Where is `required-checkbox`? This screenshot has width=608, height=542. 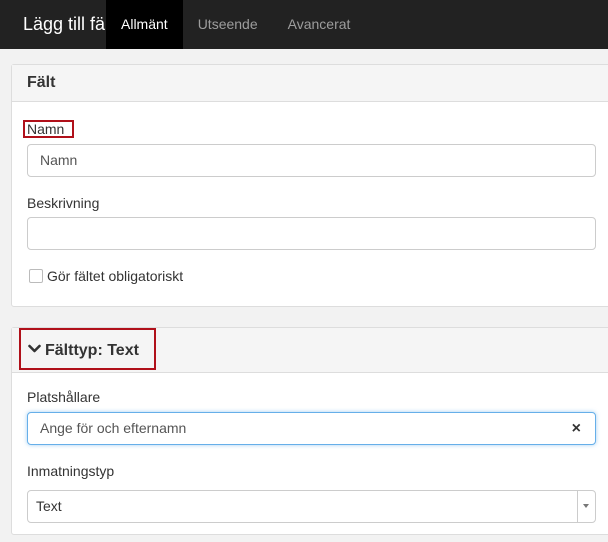 required-checkbox is located at coordinates (36, 276).